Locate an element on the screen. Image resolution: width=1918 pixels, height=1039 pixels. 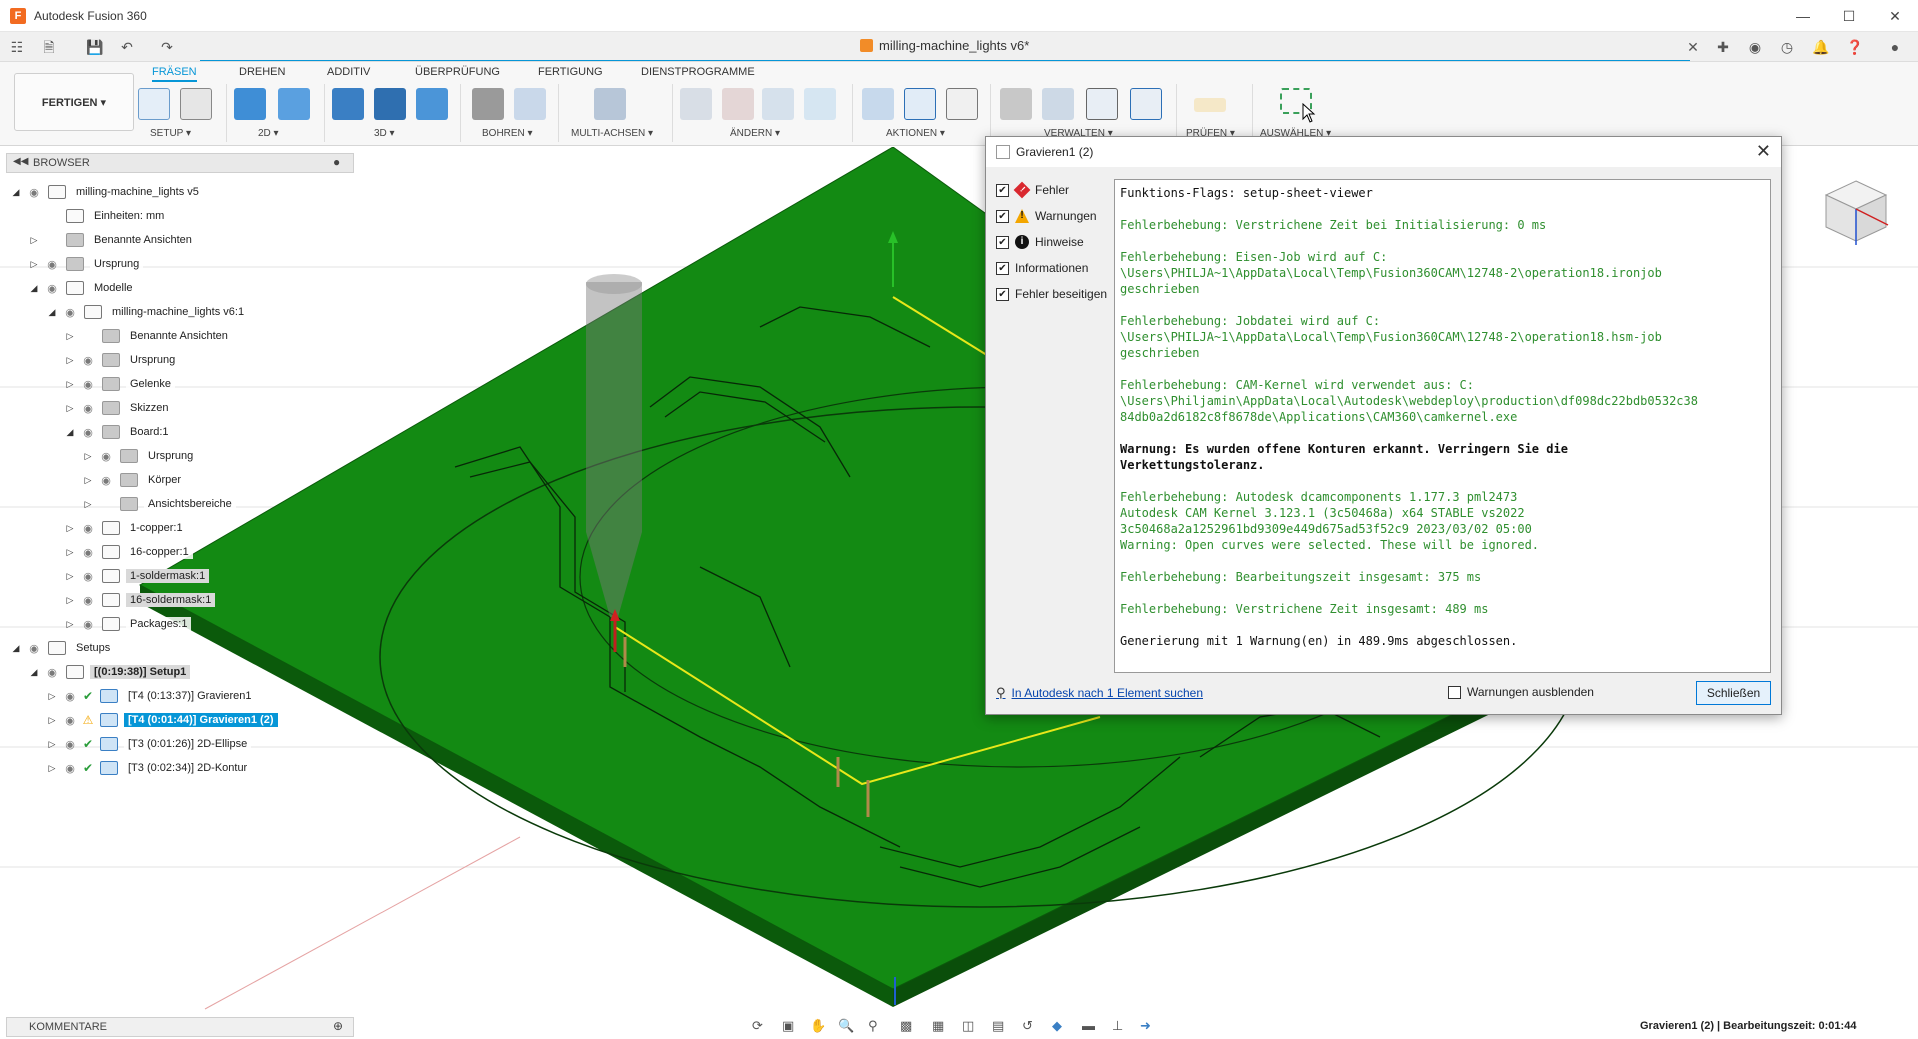
simulate-icon is located at coordinates (878, 104).